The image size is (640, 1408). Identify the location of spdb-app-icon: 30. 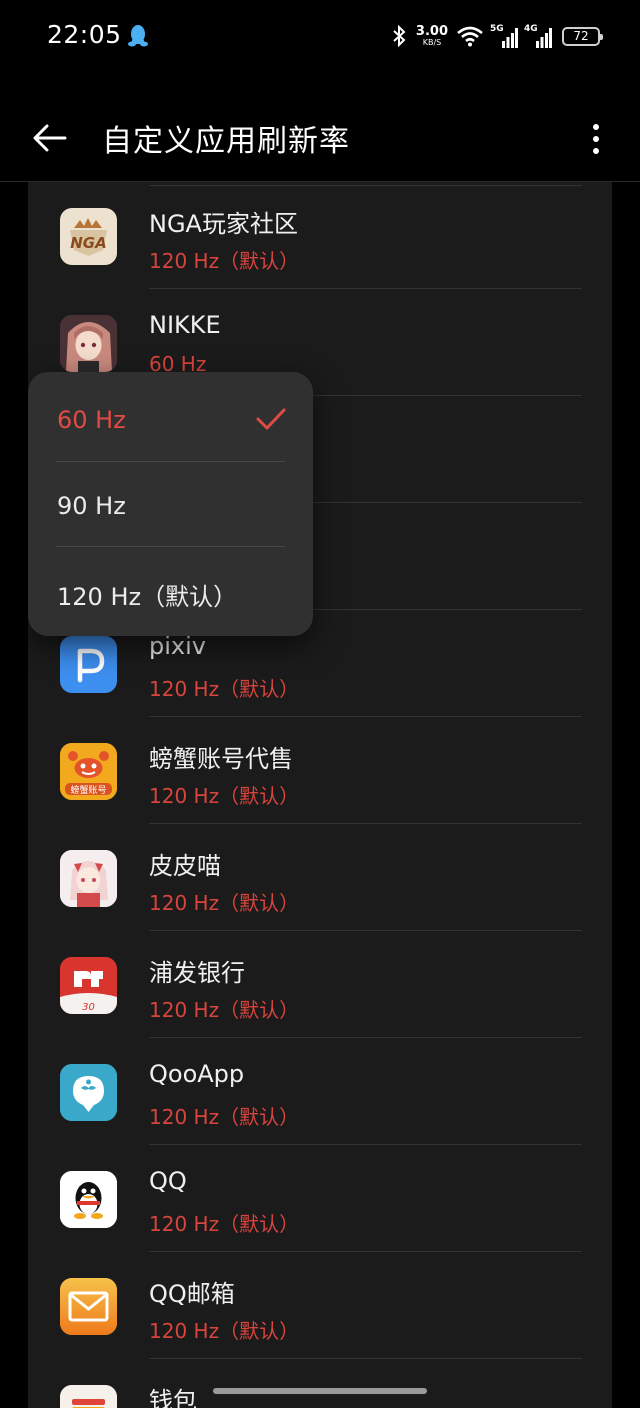
(88, 985).